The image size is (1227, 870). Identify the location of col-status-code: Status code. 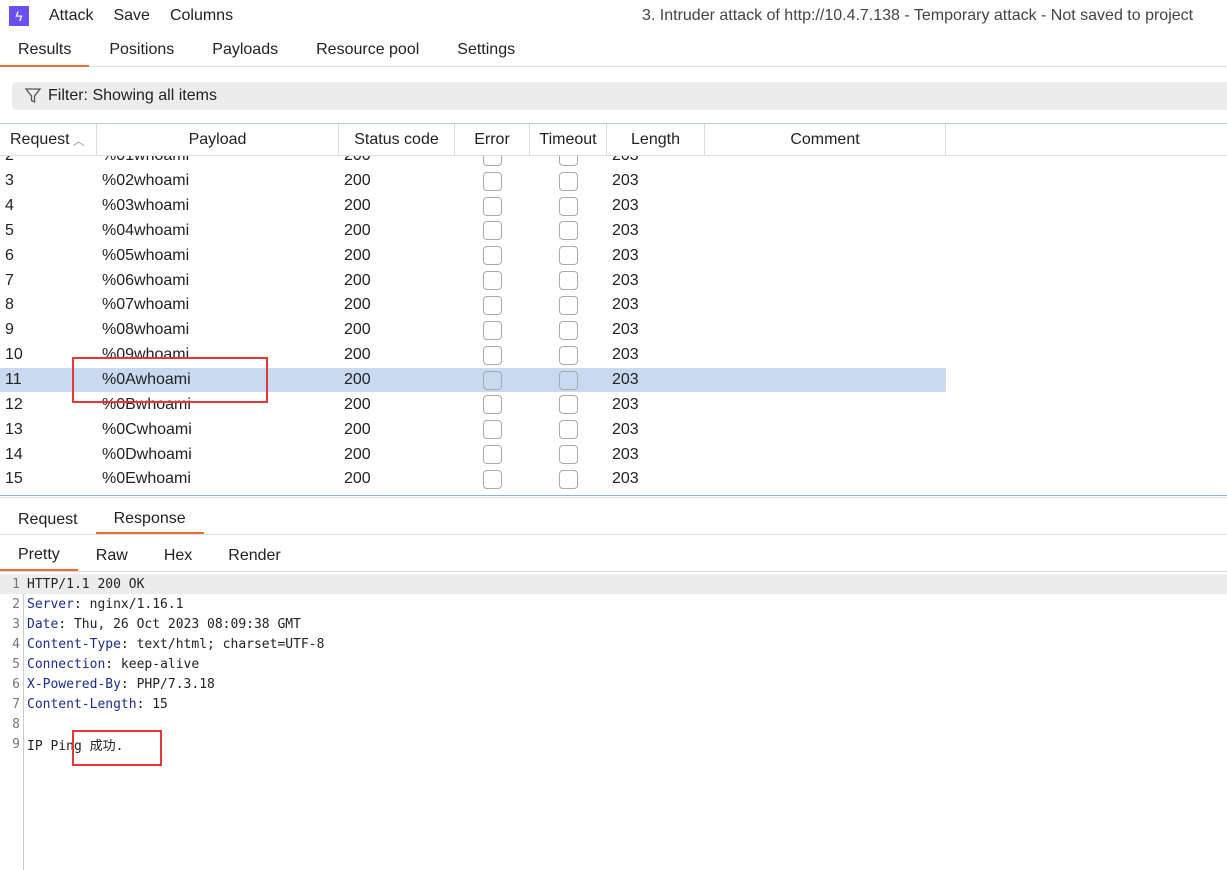
(397, 140).